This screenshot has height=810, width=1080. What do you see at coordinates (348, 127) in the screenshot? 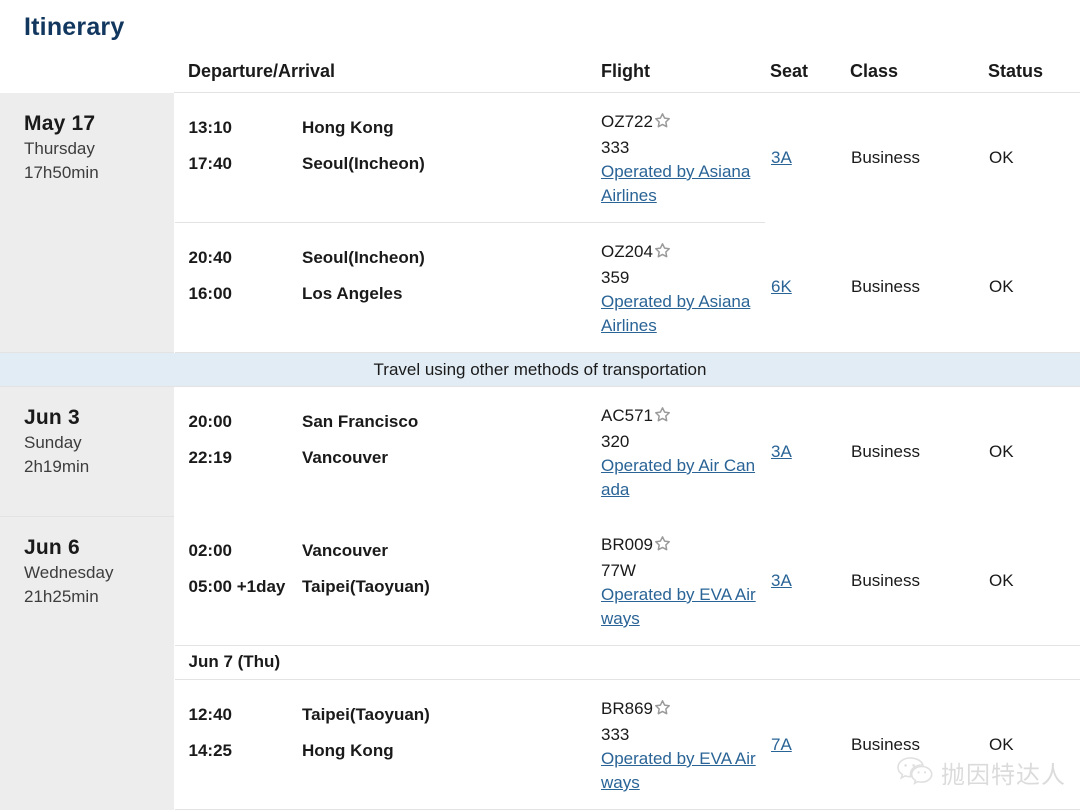
I see `departure-city: Hong Kong` at bounding box center [348, 127].